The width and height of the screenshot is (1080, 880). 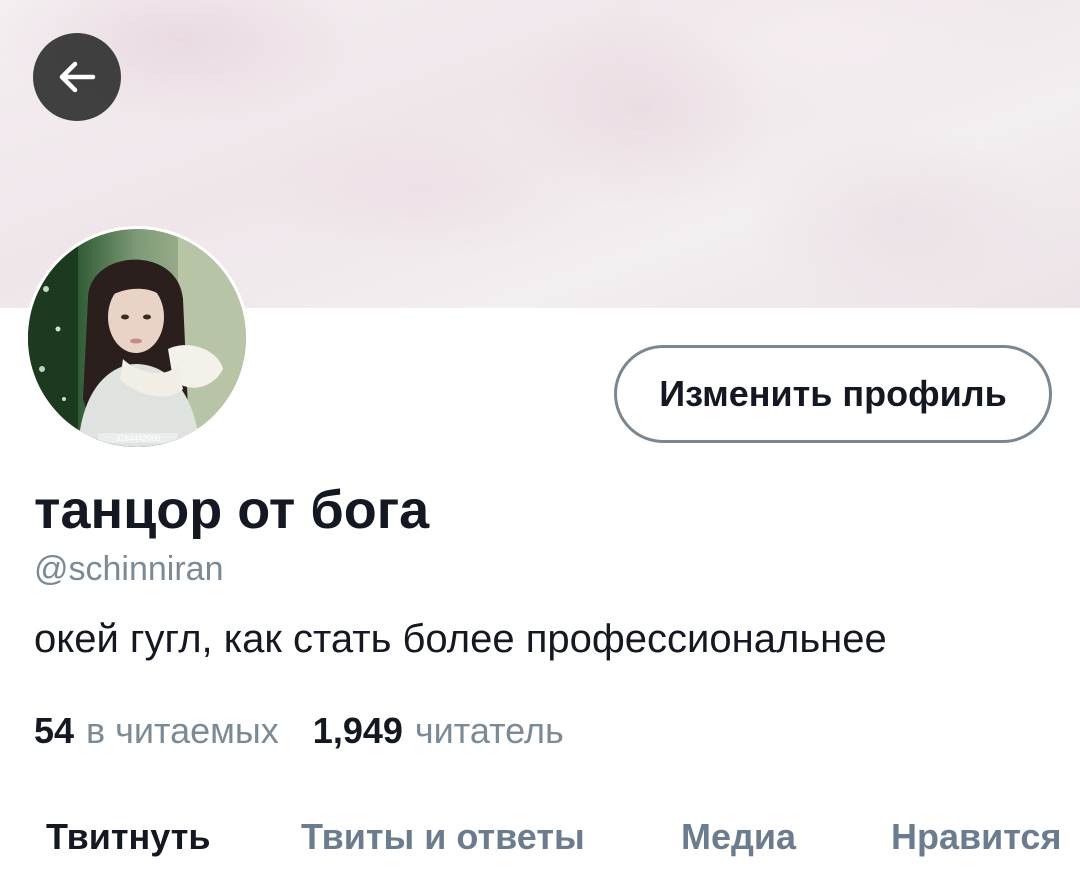 I want to click on edit-profile-button: Изменить профиль, so click(x=833, y=394).